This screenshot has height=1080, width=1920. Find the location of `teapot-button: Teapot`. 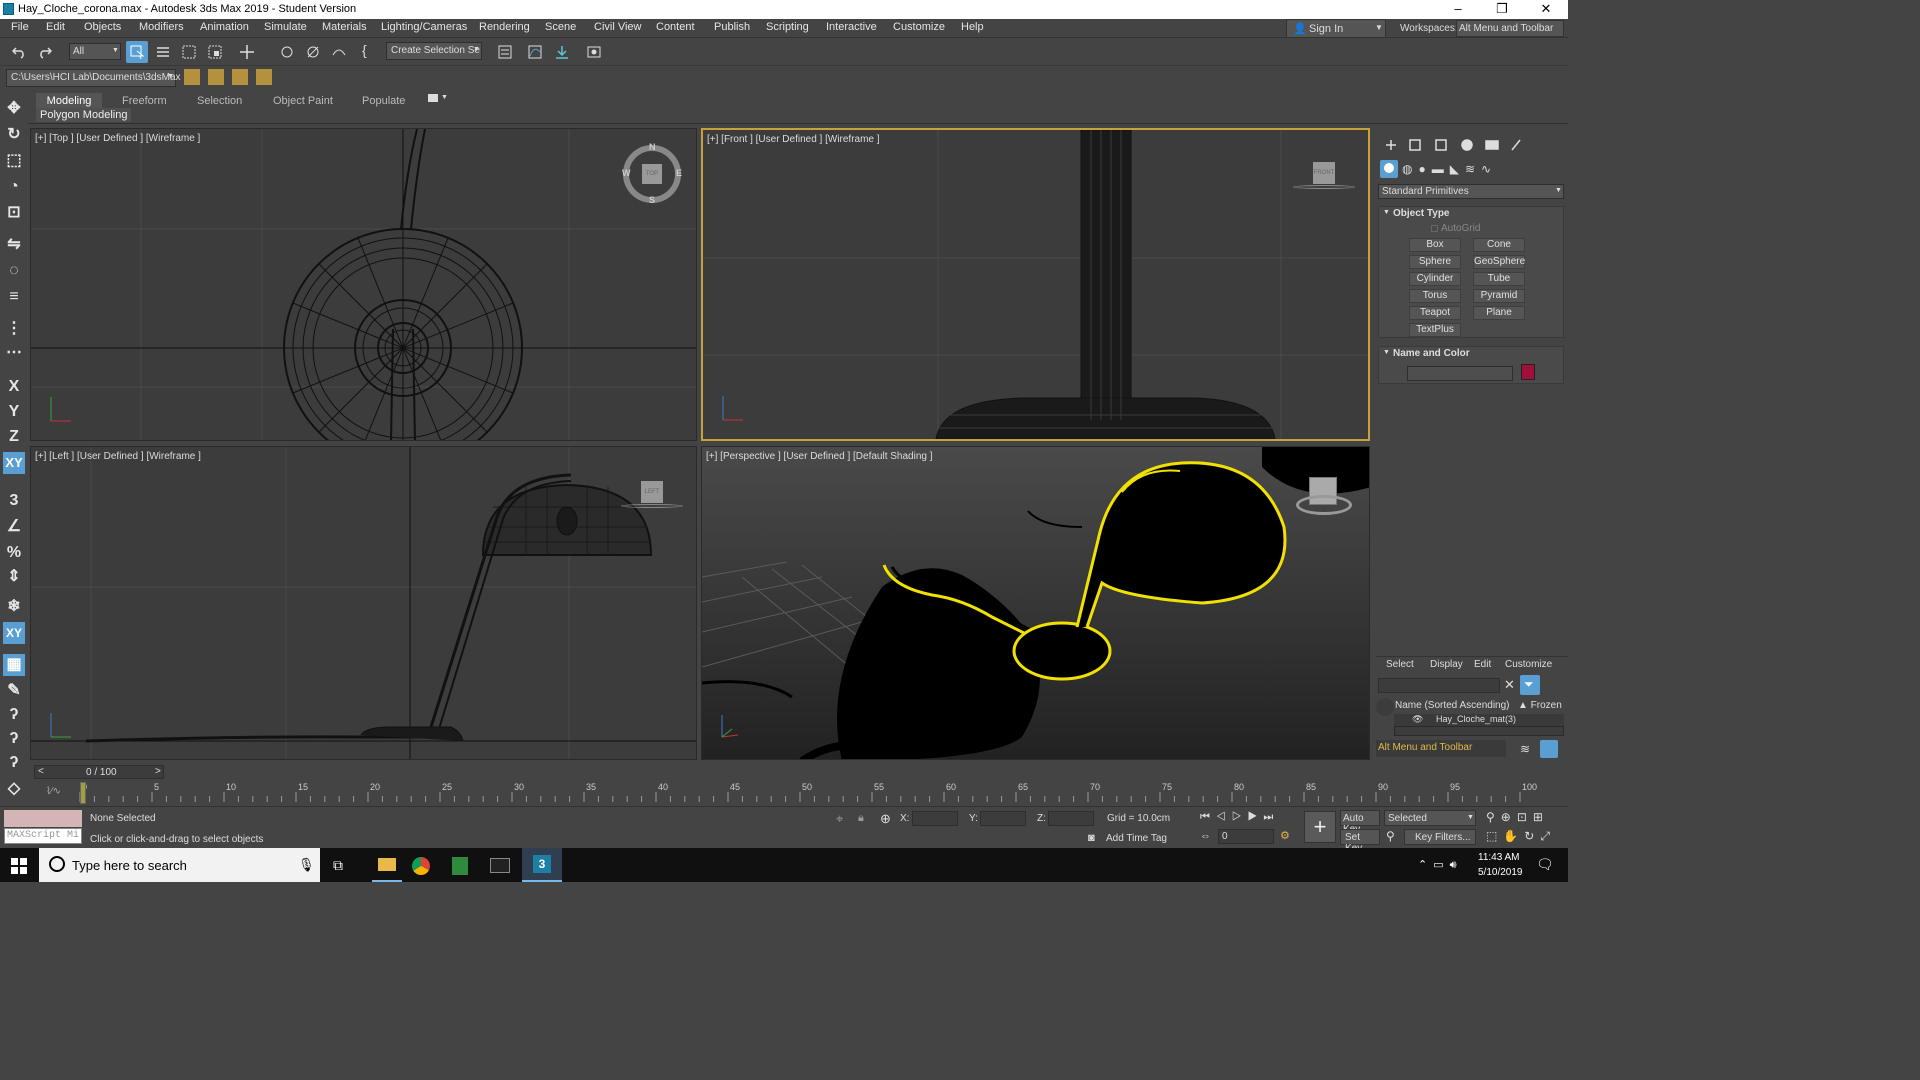

teapot-button: Teapot is located at coordinates (1435, 313).